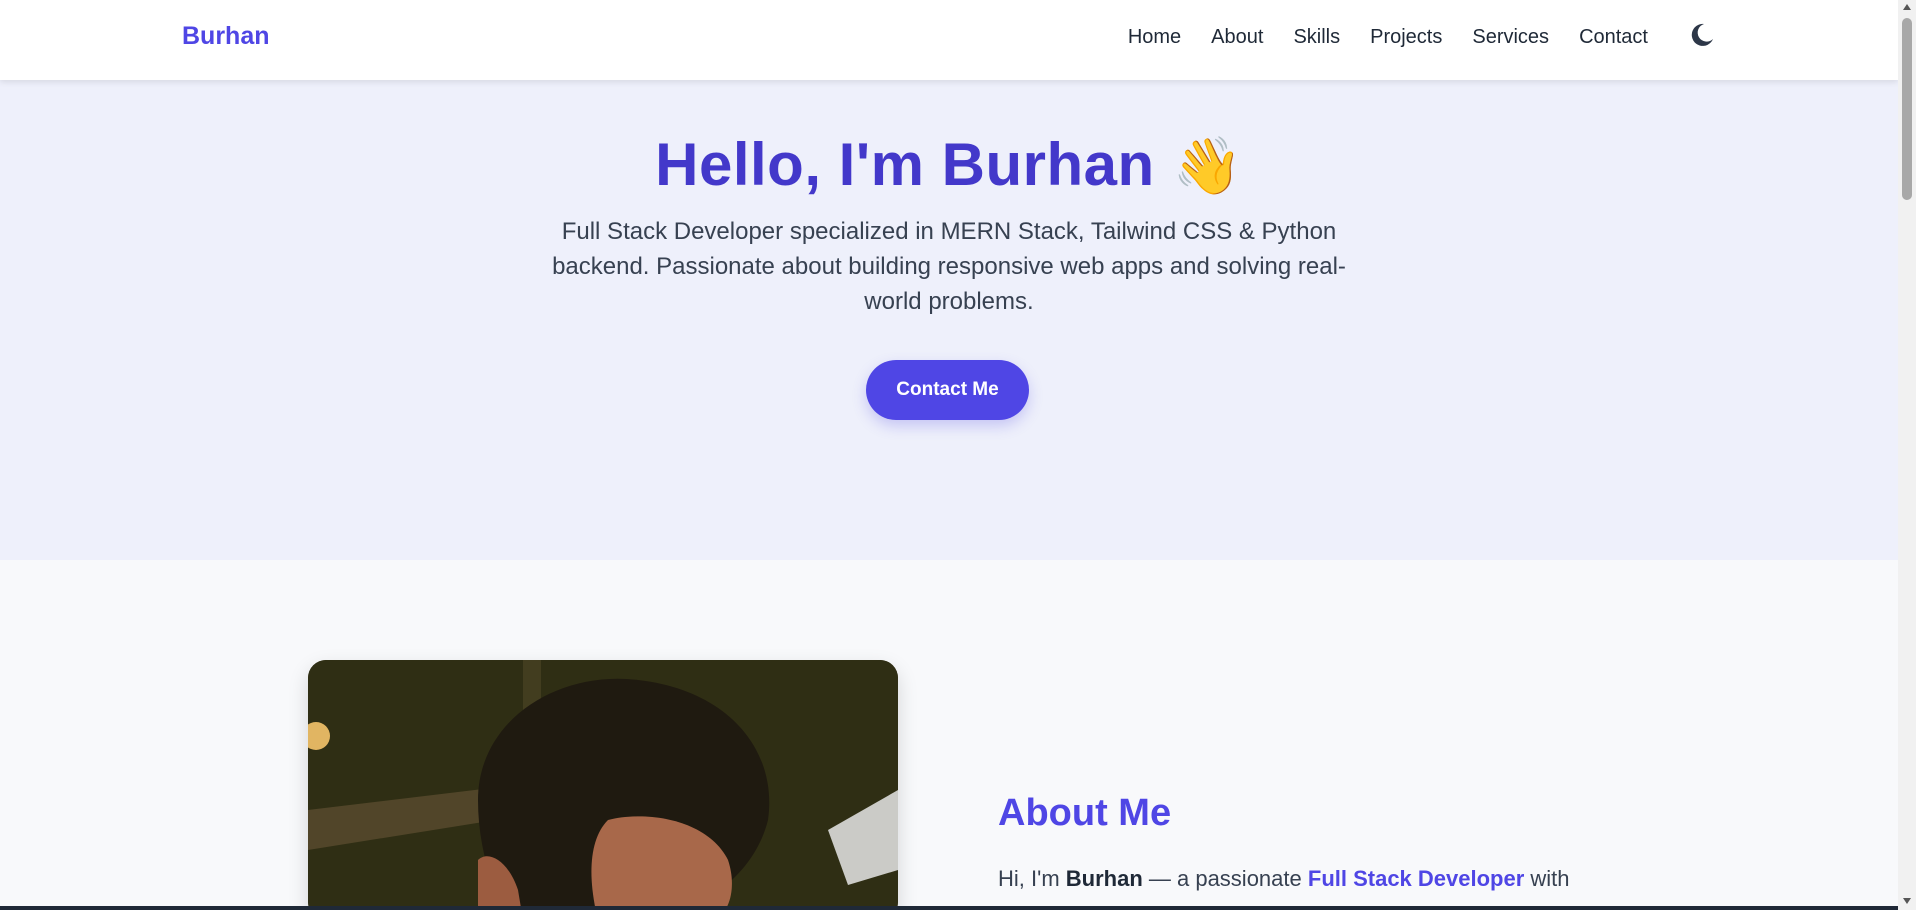 Image resolution: width=1916 pixels, height=910 pixels. What do you see at coordinates (1032, 878) in the screenshot?
I see `about-intro-prefix: Hi, I'm` at bounding box center [1032, 878].